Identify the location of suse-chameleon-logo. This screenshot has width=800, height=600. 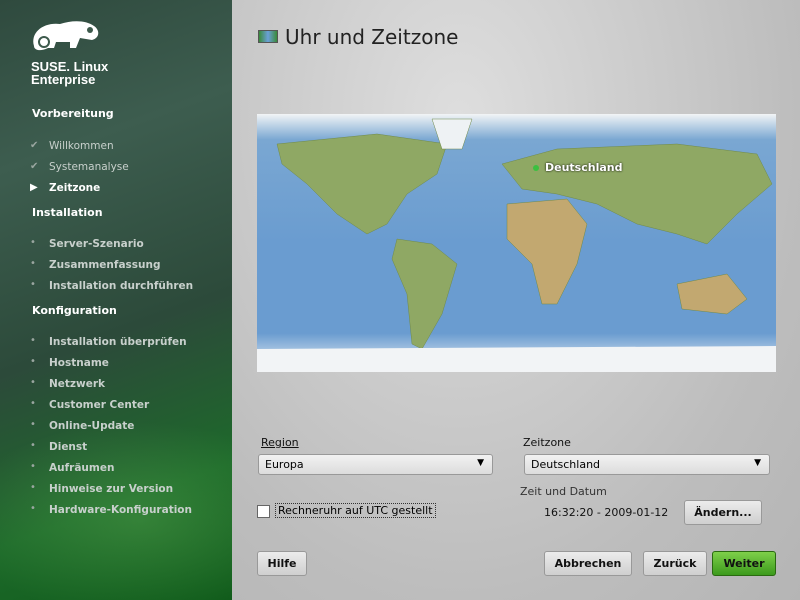
(66, 36).